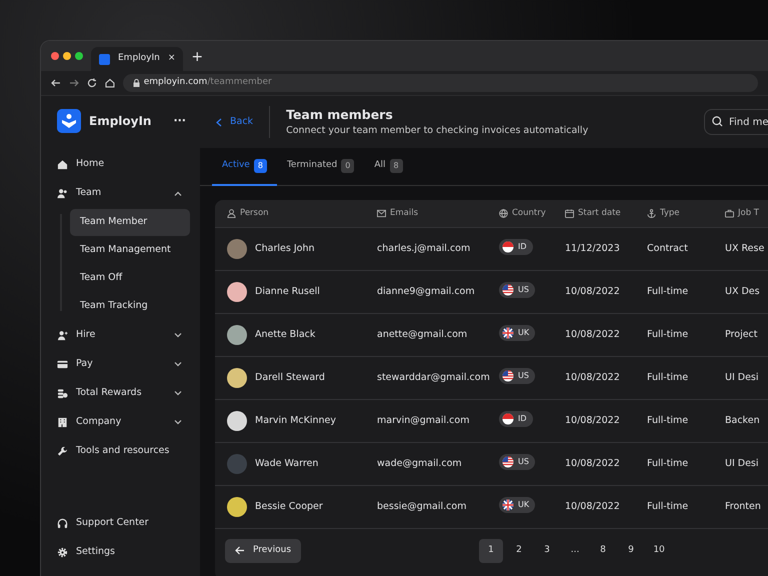 This screenshot has width=768, height=576. What do you see at coordinates (717, 121) in the screenshot?
I see `search-icon` at bounding box center [717, 121].